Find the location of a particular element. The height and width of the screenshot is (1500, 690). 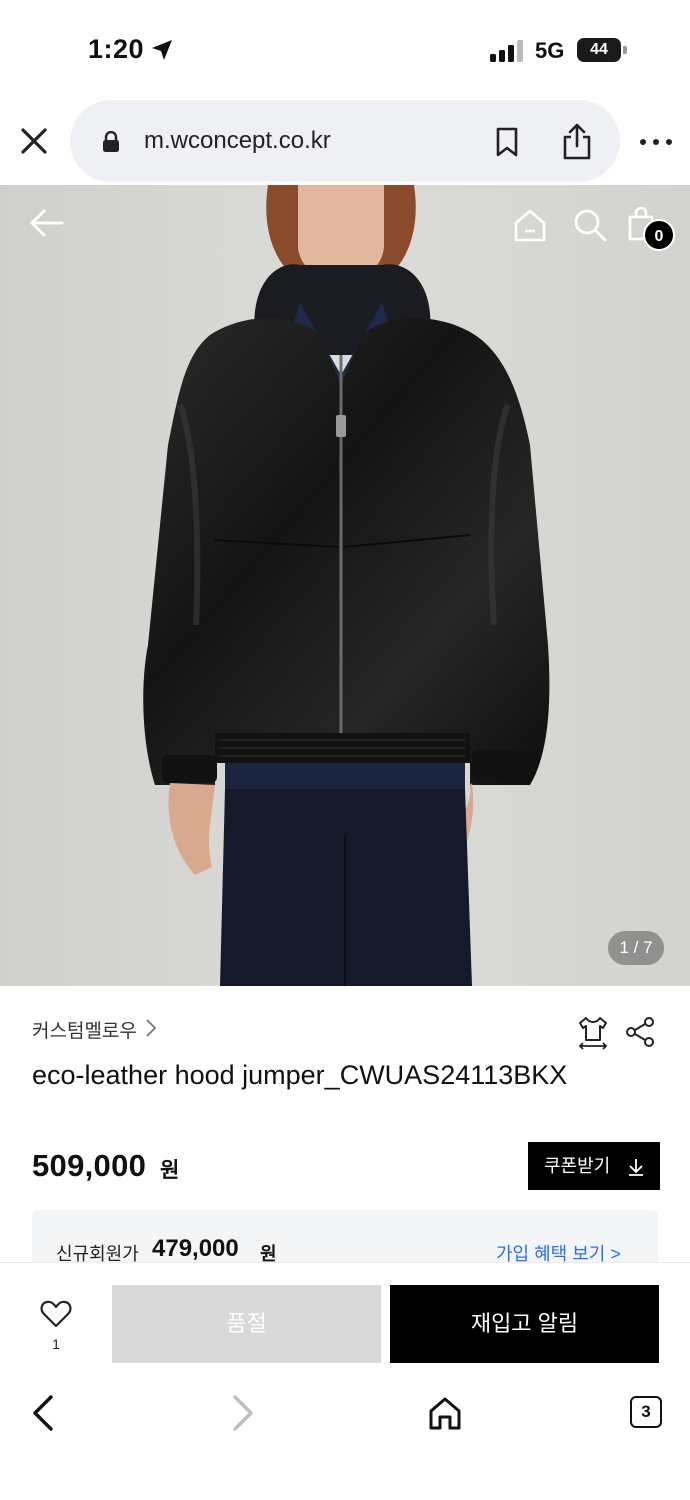

battery-level: 44 is located at coordinates (599, 50).